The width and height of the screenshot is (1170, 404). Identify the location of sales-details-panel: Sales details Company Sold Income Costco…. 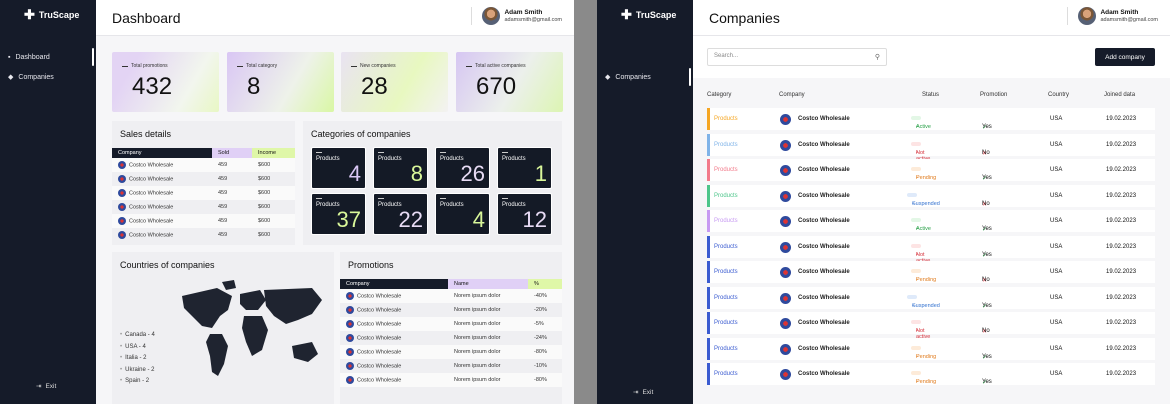
(203, 183).